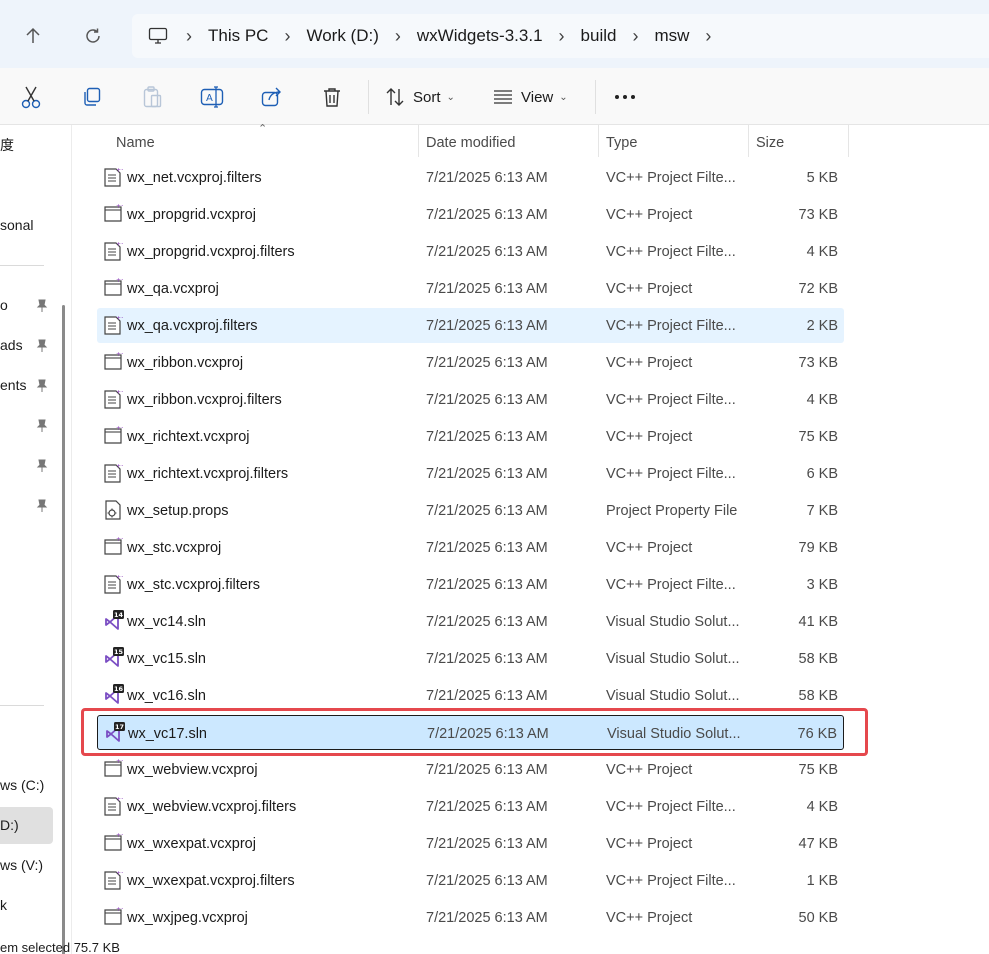 The width and height of the screenshot is (989, 954). Describe the element at coordinates (238, 36) in the screenshot. I see `breadcrumb-this-pc: This PC` at that location.